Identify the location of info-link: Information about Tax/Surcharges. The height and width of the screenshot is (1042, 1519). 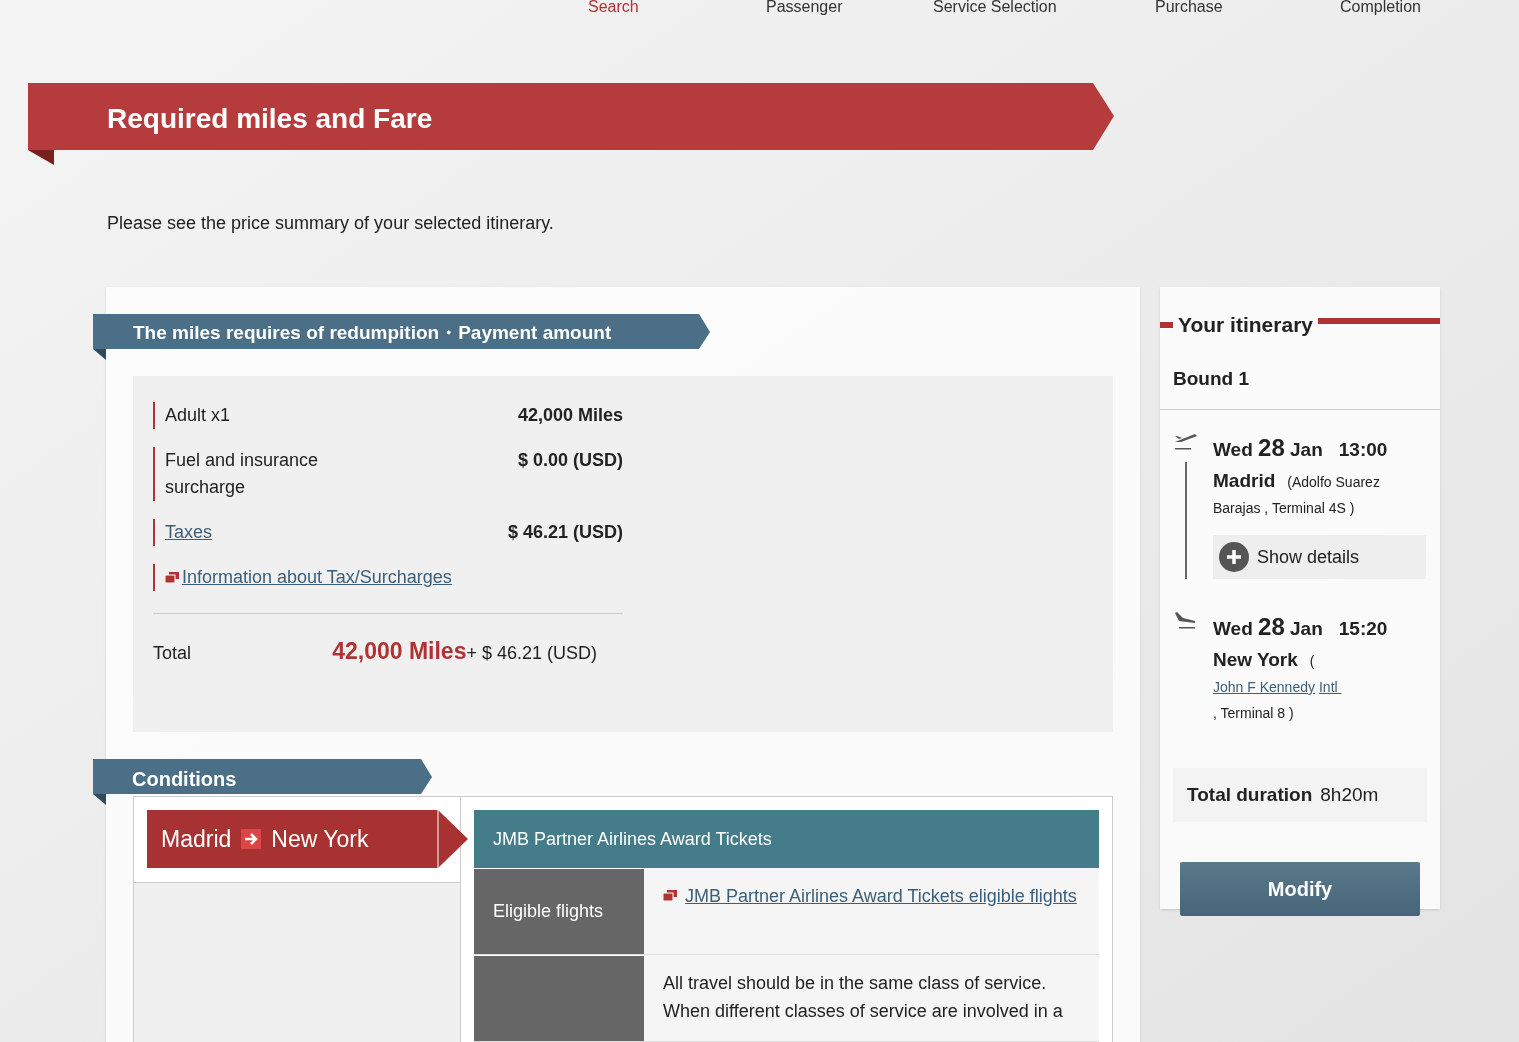
(317, 577).